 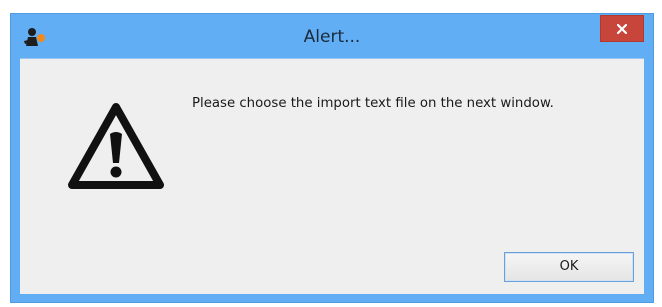 I want to click on ok-button: OK, so click(x=569, y=267).